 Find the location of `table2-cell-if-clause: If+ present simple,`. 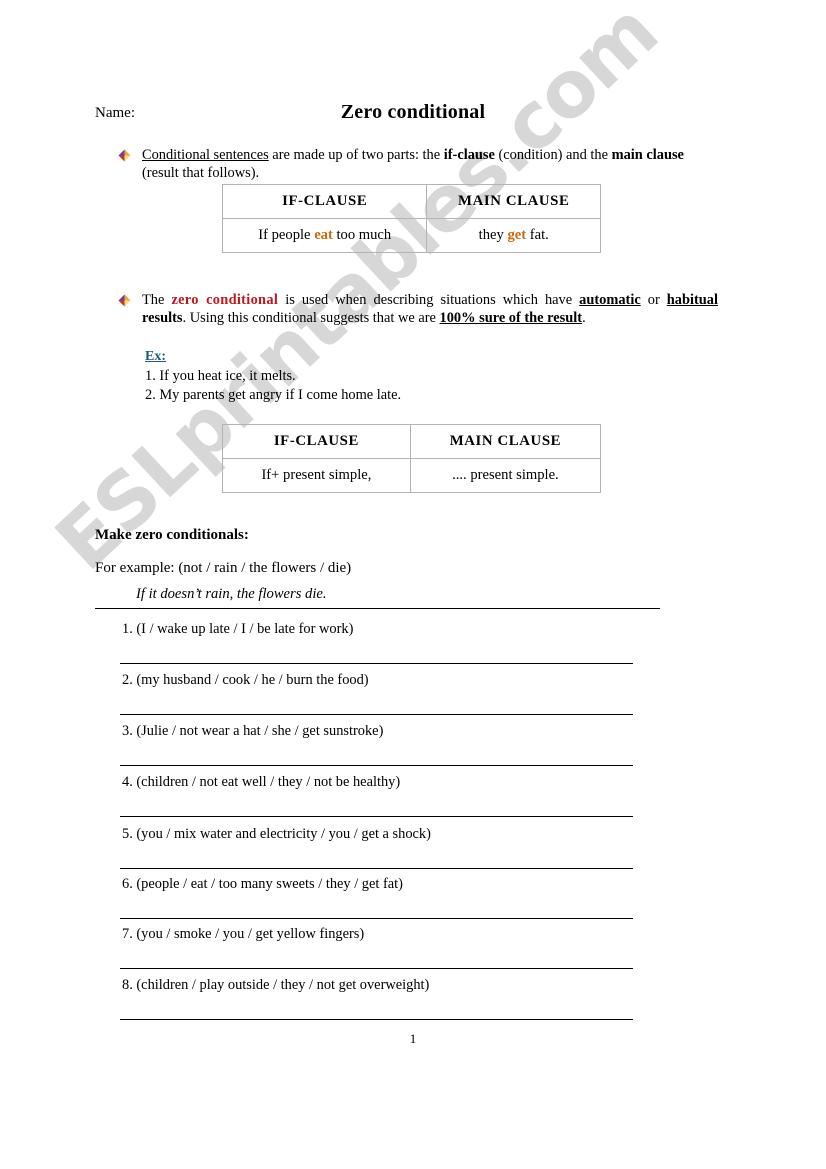

table2-cell-if-clause: If+ present simple, is located at coordinates (316, 475).